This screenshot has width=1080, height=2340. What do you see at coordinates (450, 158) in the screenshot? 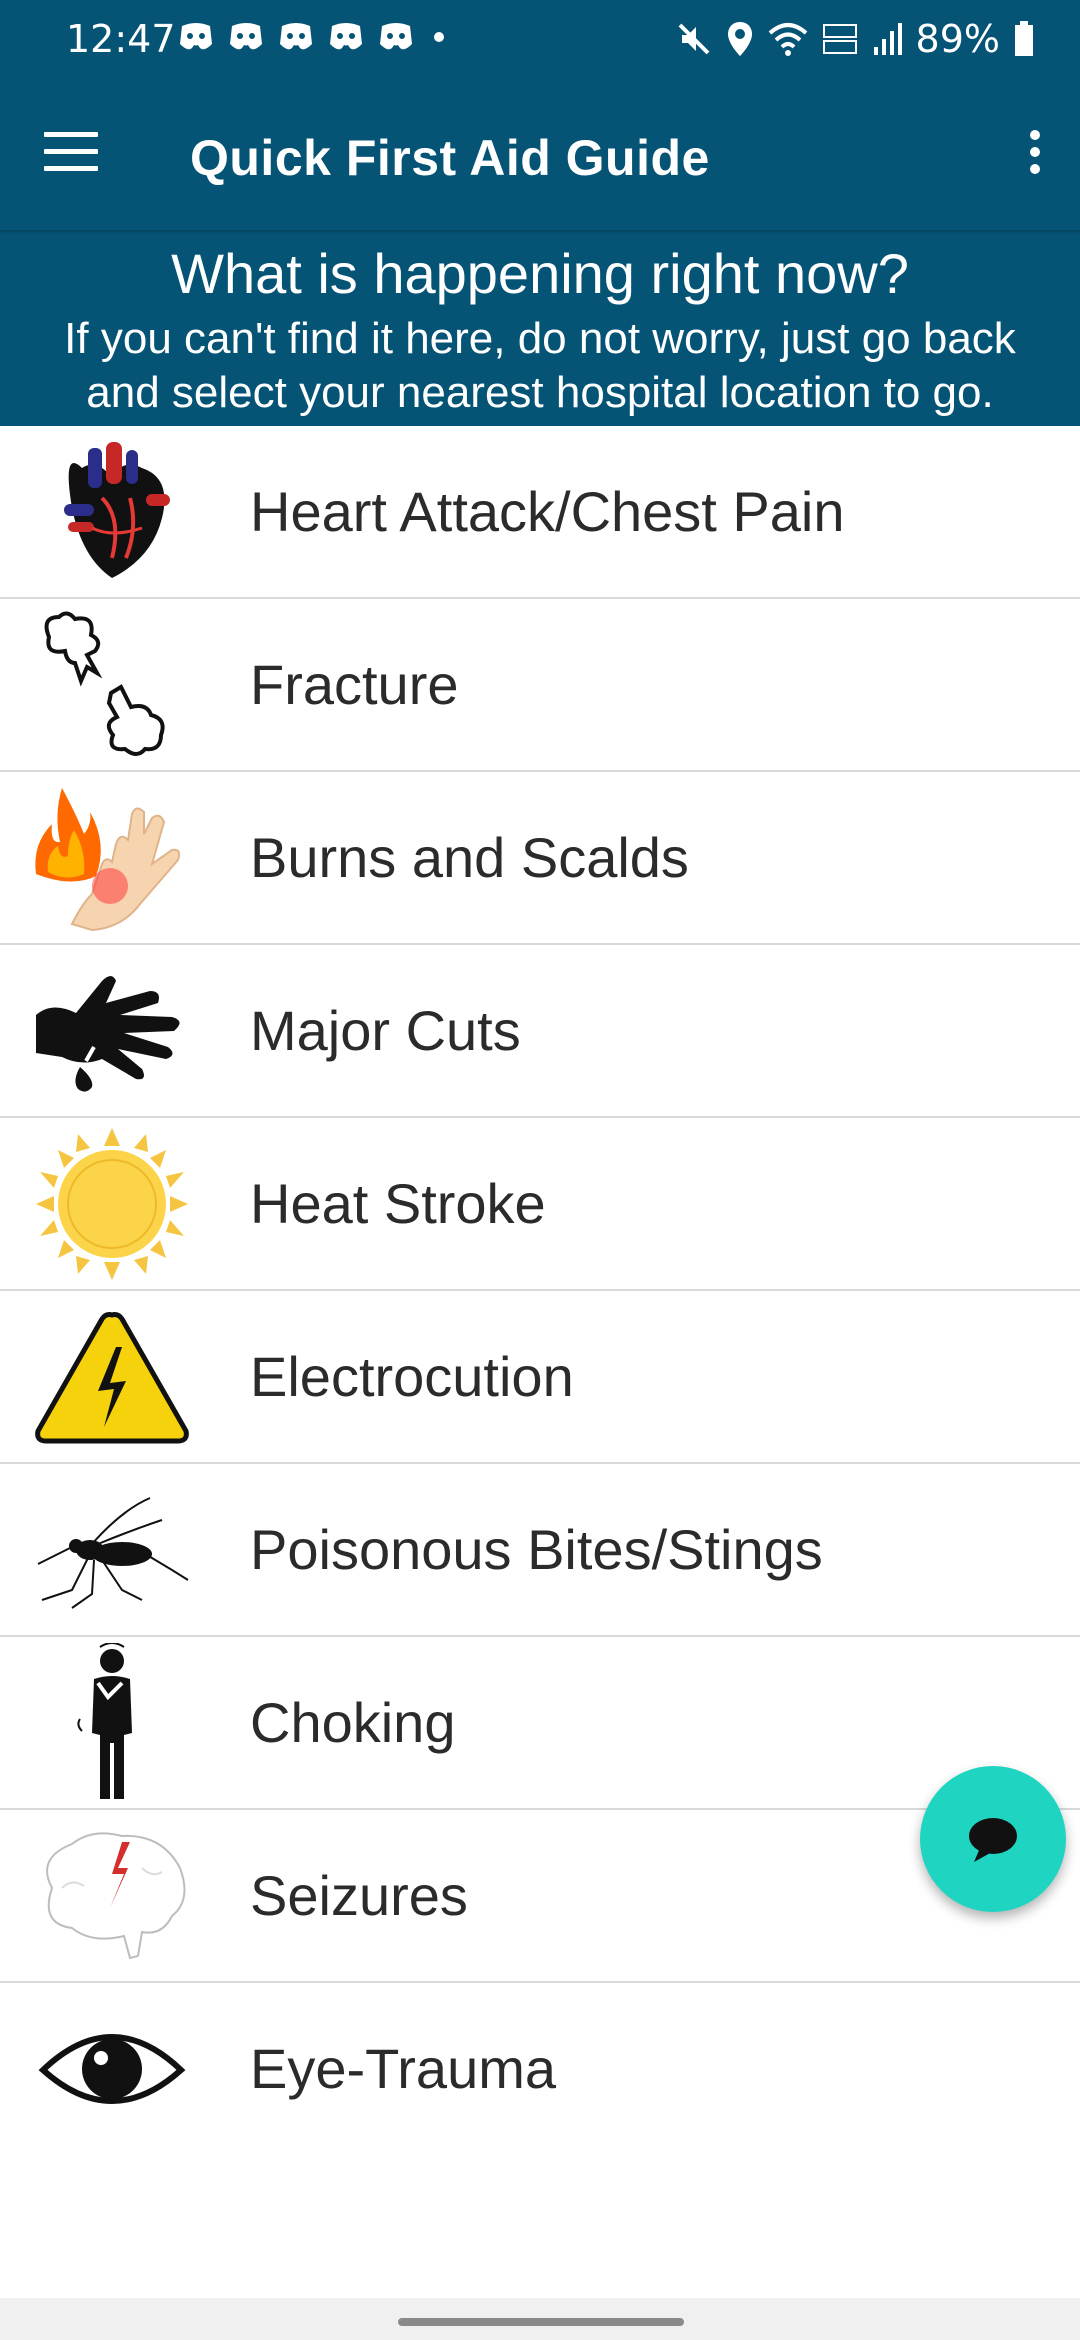
I see `app-title: Quick First Aid Guide` at bounding box center [450, 158].